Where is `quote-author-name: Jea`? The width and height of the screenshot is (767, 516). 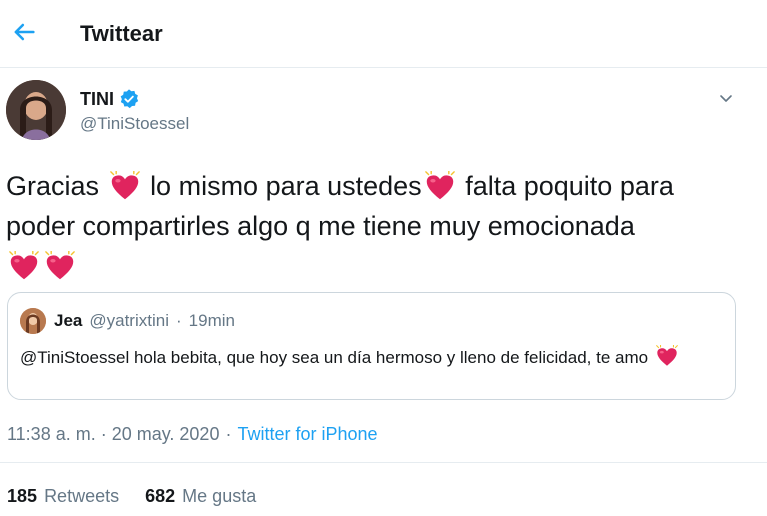
quote-author-name: Jea is located at coordinates (68, 320).